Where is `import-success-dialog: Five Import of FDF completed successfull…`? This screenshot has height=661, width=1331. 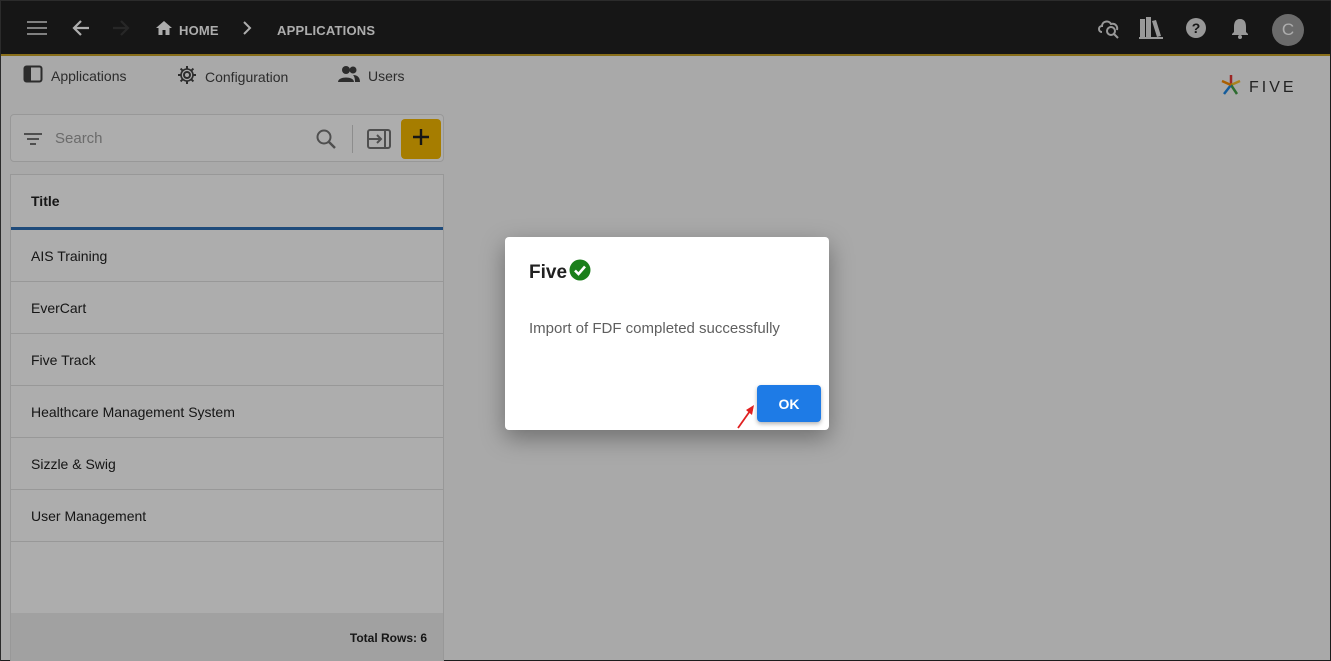
import-success-dialog: Five Import of FDF completed successfull… is located at coordinates (667, 333).